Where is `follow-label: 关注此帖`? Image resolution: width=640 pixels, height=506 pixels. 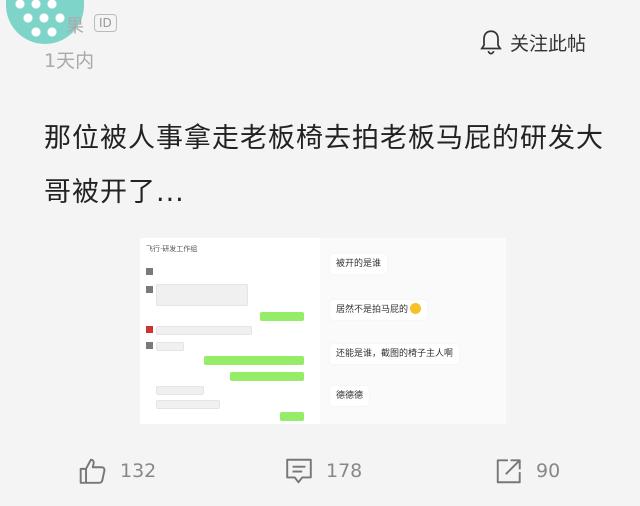 follow-label: 关注此帖 is located at coordinates (548, 43).